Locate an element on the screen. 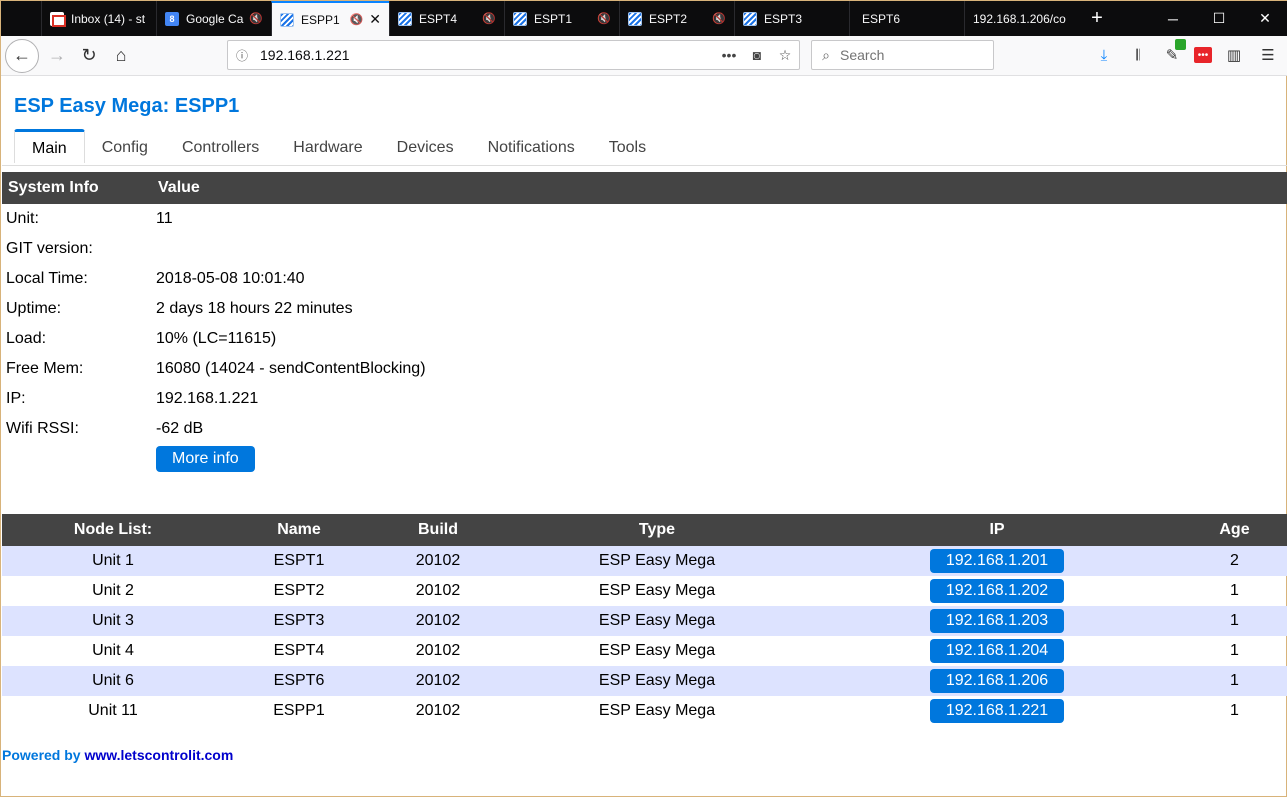 The width and height of the screenshot is (1287, 797). node-ip-button: 192.168.1.206 is located at coordinates (997, 681).